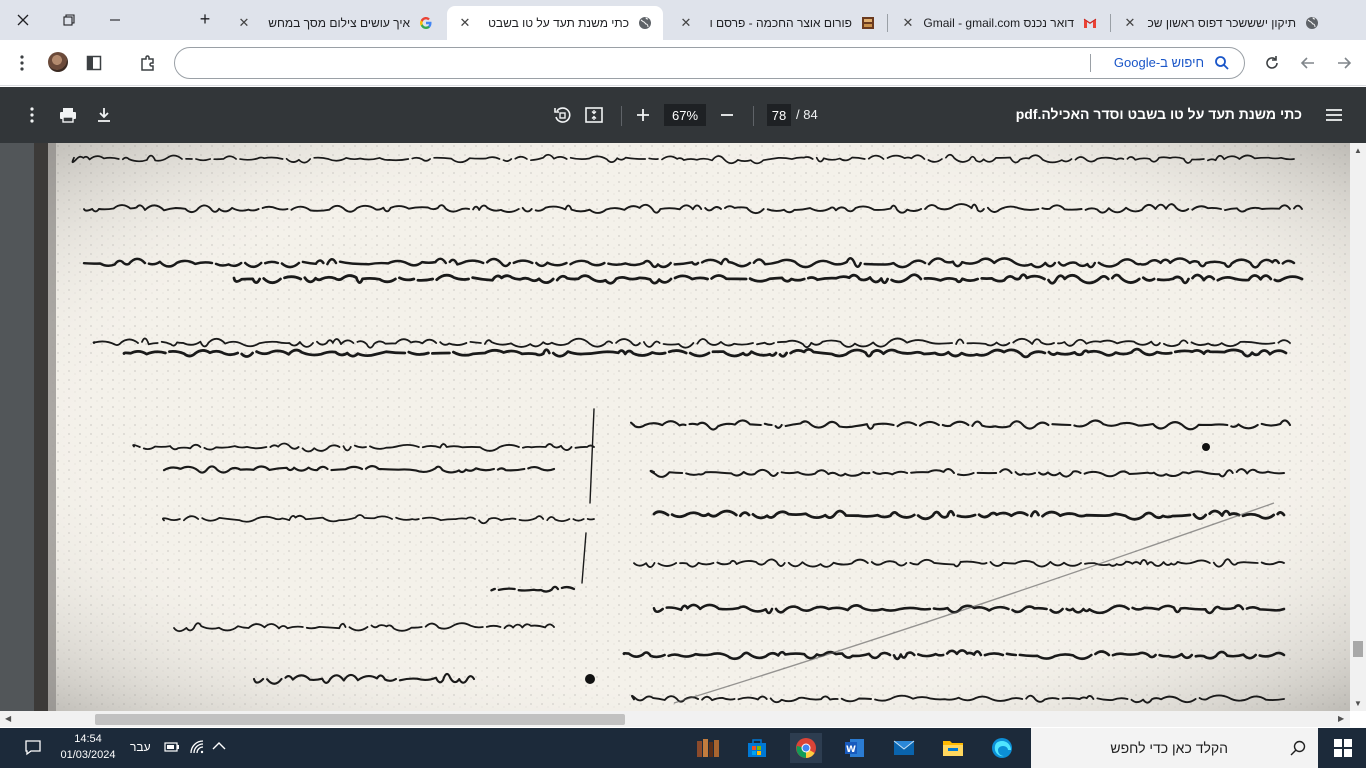  I want to click on close-window-button, so click(23, 20).